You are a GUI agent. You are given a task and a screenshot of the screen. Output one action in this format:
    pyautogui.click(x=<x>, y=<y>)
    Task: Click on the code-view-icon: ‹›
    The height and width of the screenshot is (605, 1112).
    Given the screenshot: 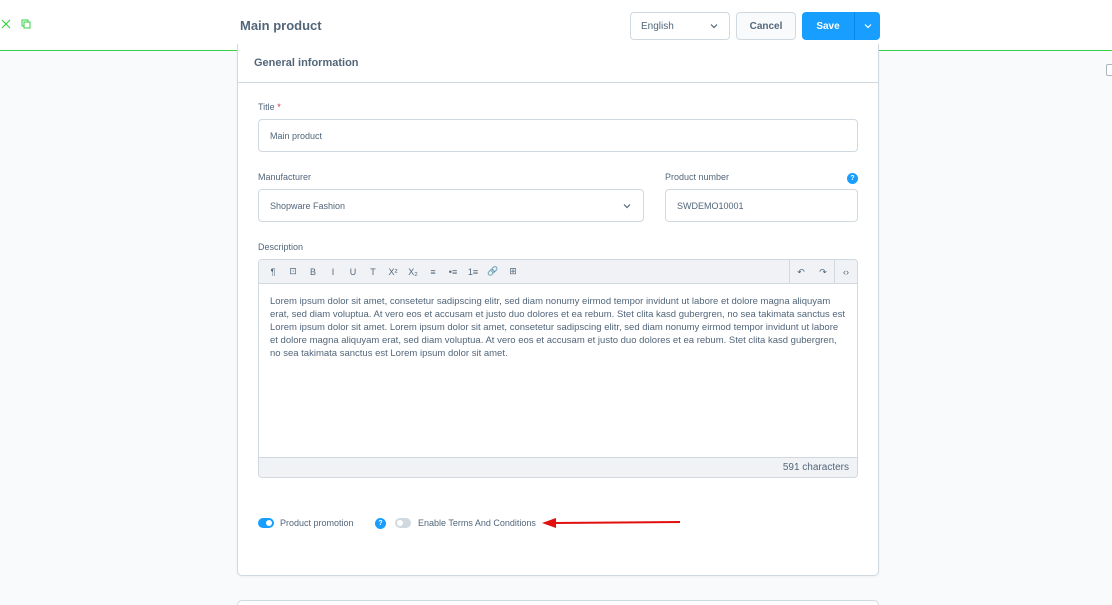 What is the action you would take?
    pyautogui.click(x=846, y=272)
    